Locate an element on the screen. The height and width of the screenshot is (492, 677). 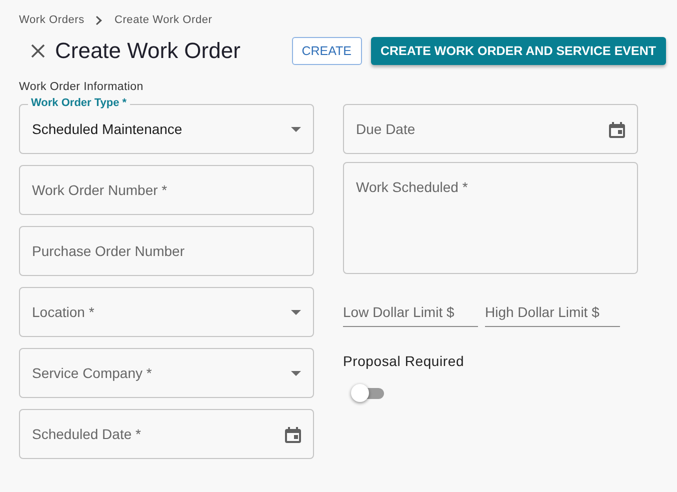
toggle-switch is located at coordinates (368, 393).